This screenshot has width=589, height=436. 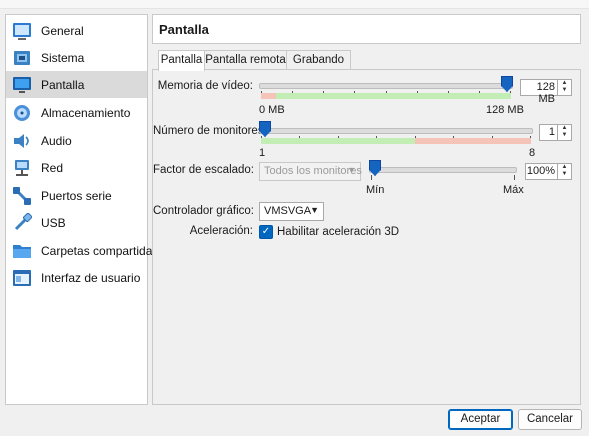 I want to click on sidebar-item-label: Carpetas compartidas, so click(x=100, y=251).